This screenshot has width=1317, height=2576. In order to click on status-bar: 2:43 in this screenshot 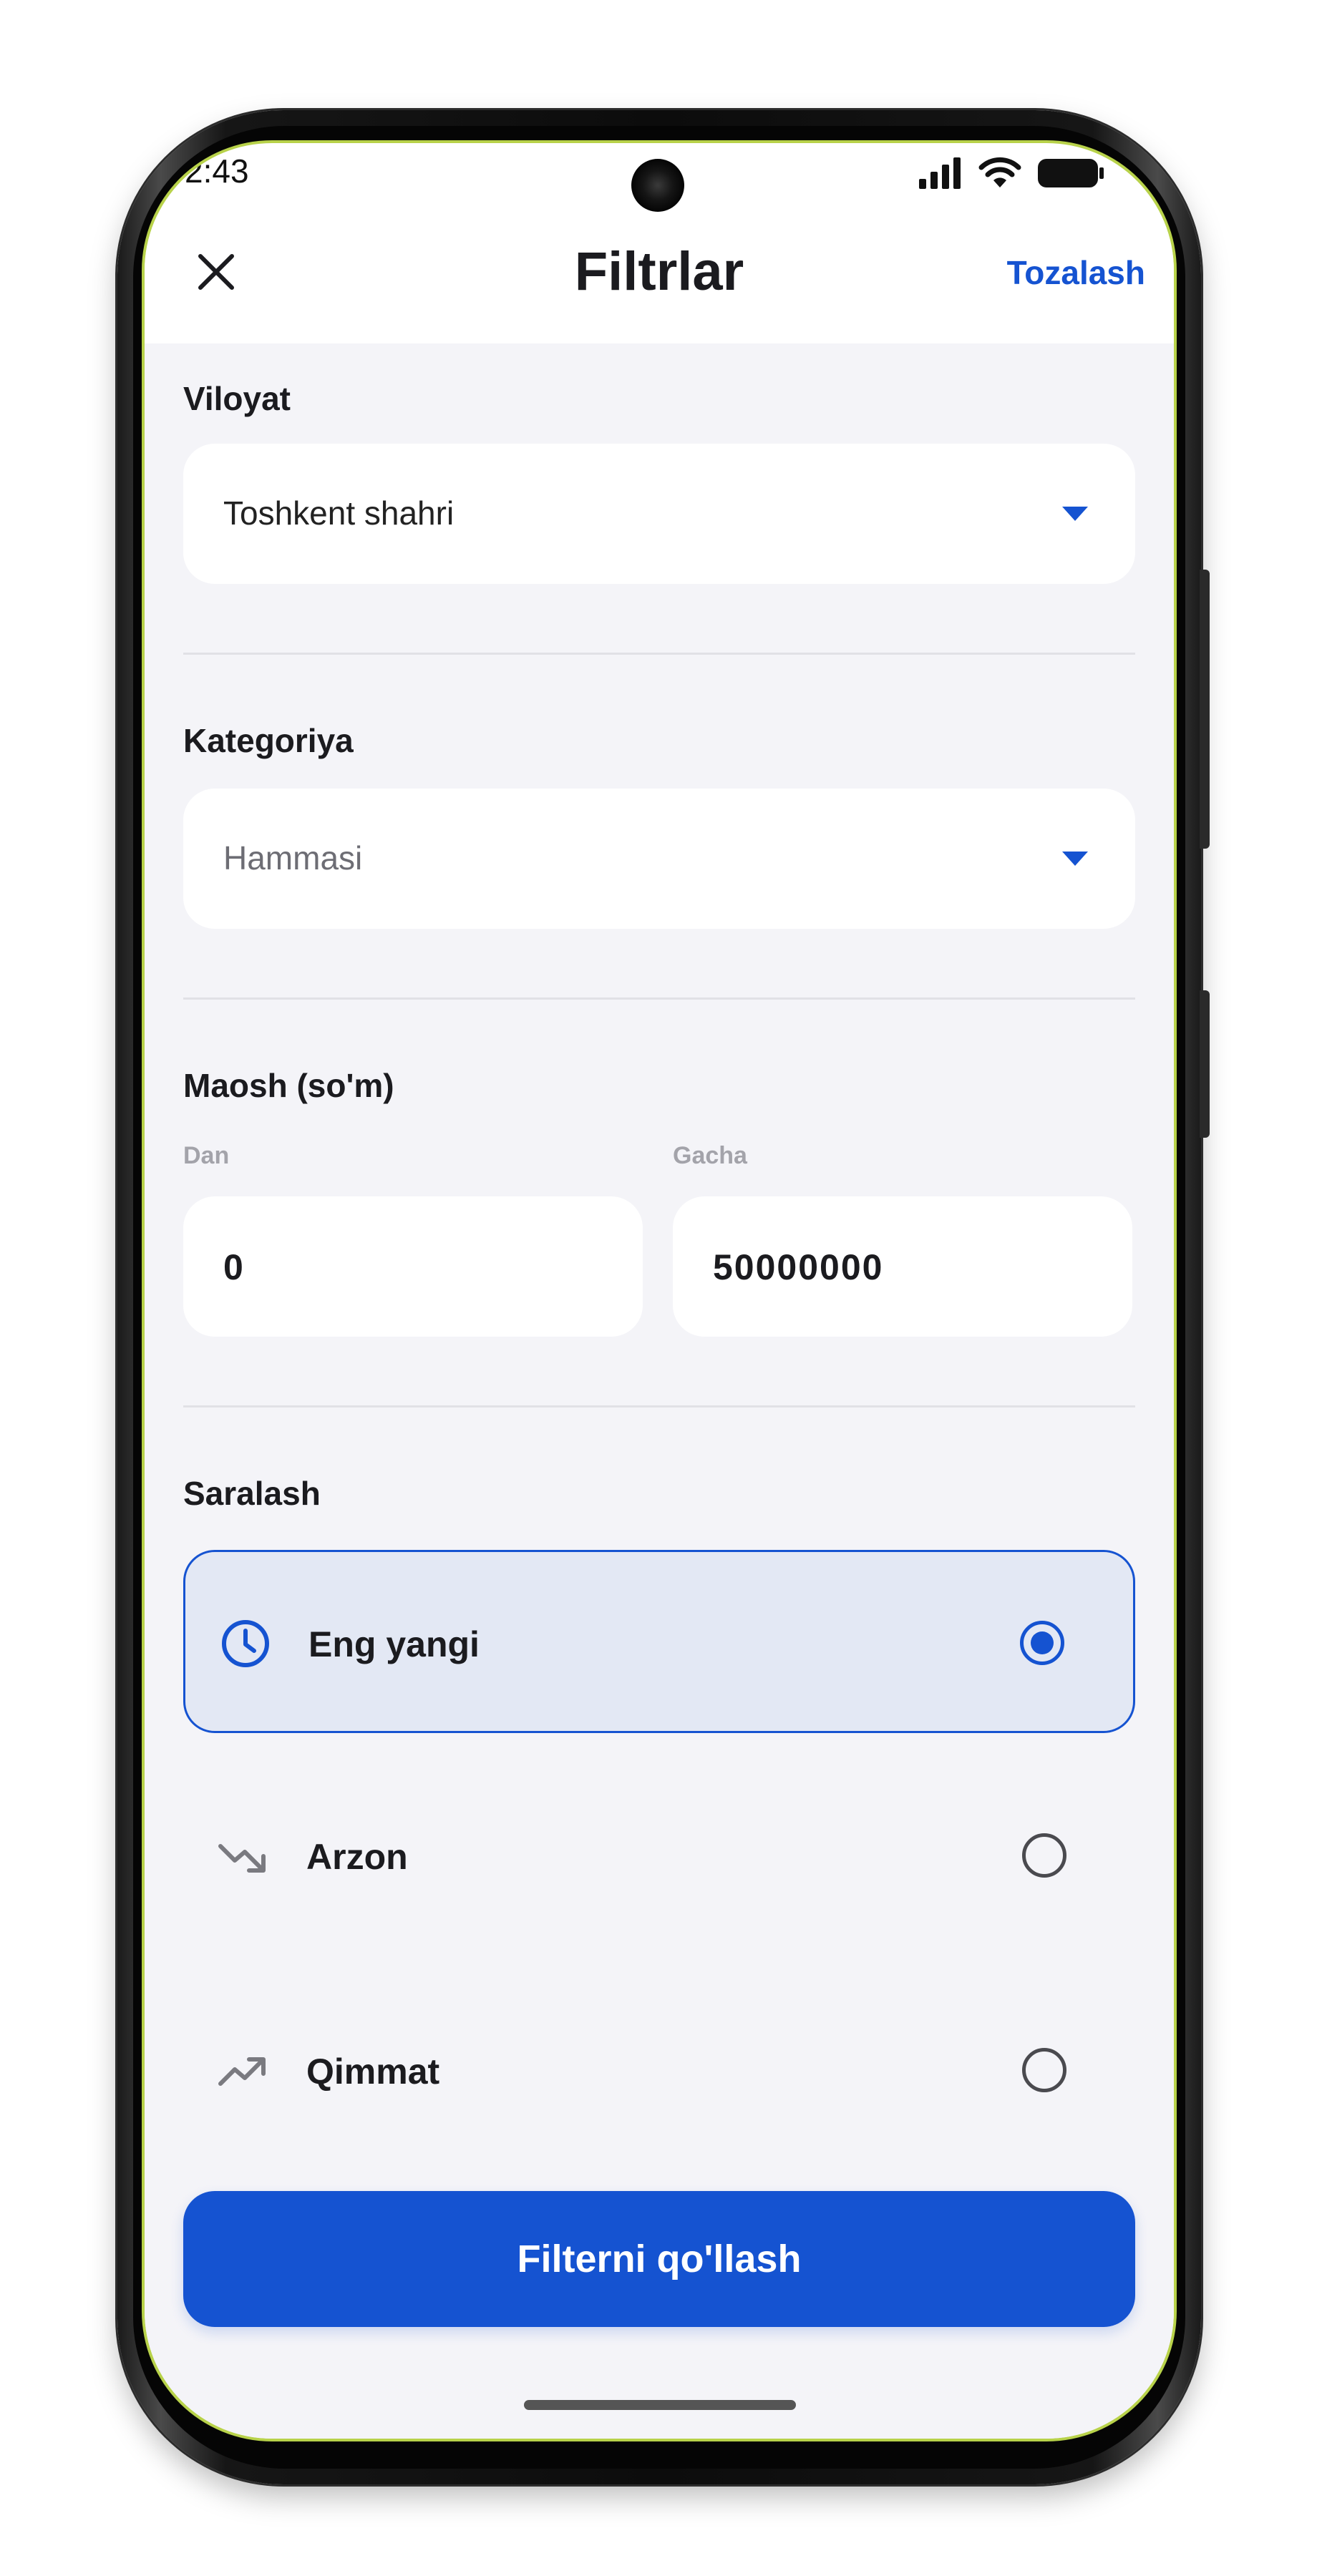, I will do `click(659, 179)`.